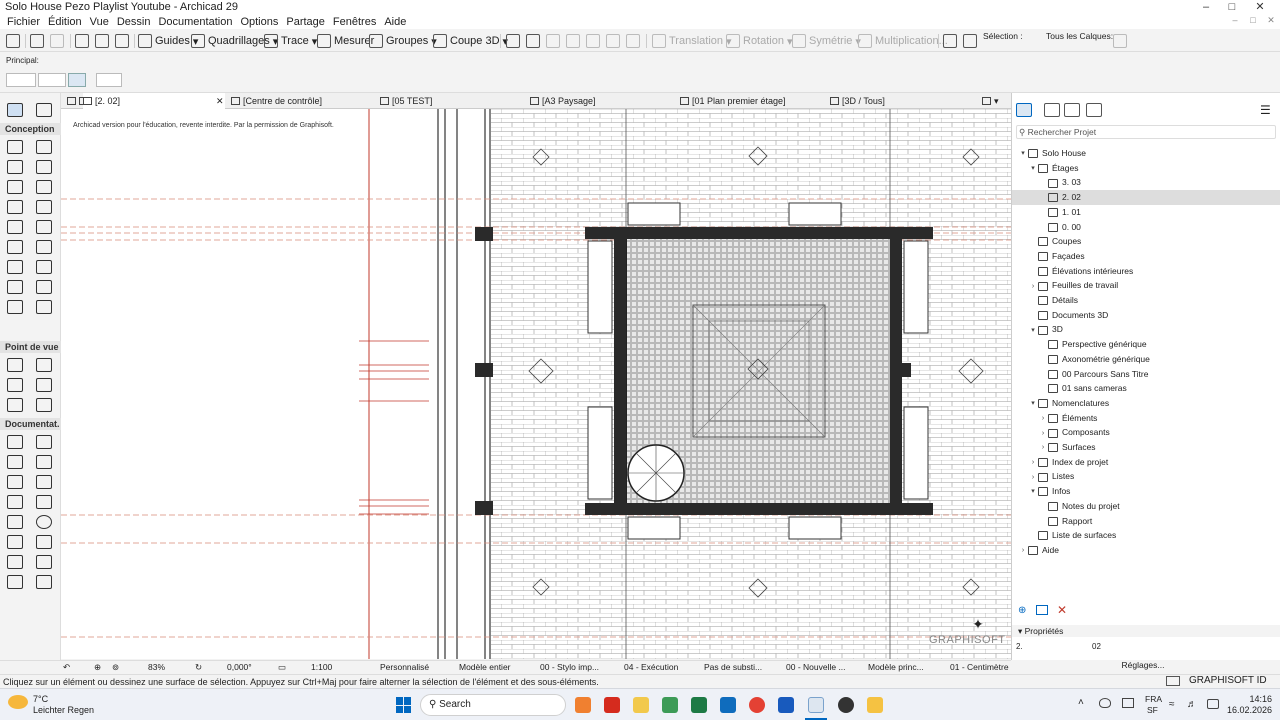  I want to click on cut-icon, so click(513, 41).